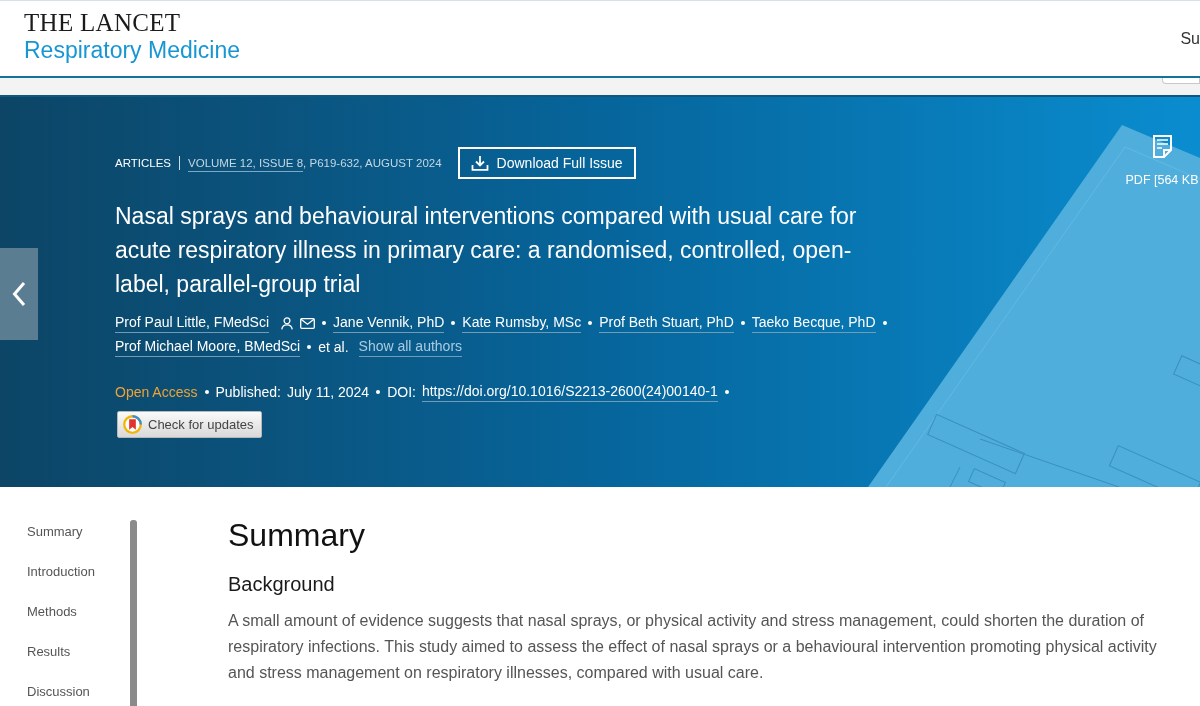 Image resolution: width=1200 pixels, height=706 pixels. I want to click on open-access-label: Open Access, so click(156, 392).